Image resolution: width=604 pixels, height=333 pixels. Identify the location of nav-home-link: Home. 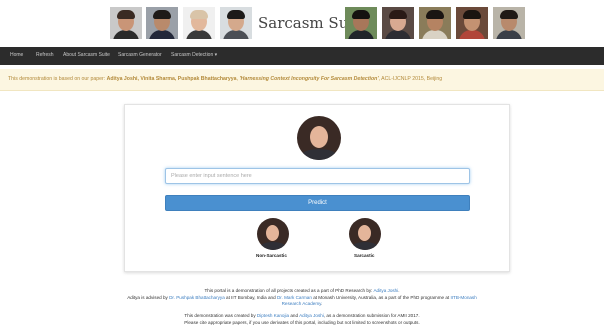
(16, 55).